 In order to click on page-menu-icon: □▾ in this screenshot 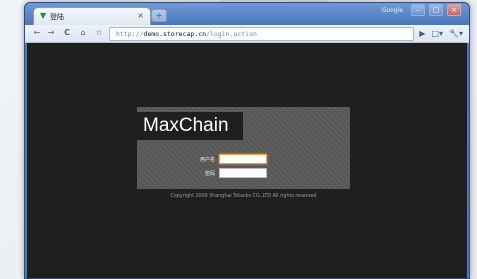, I will do `click(437, 34)`.